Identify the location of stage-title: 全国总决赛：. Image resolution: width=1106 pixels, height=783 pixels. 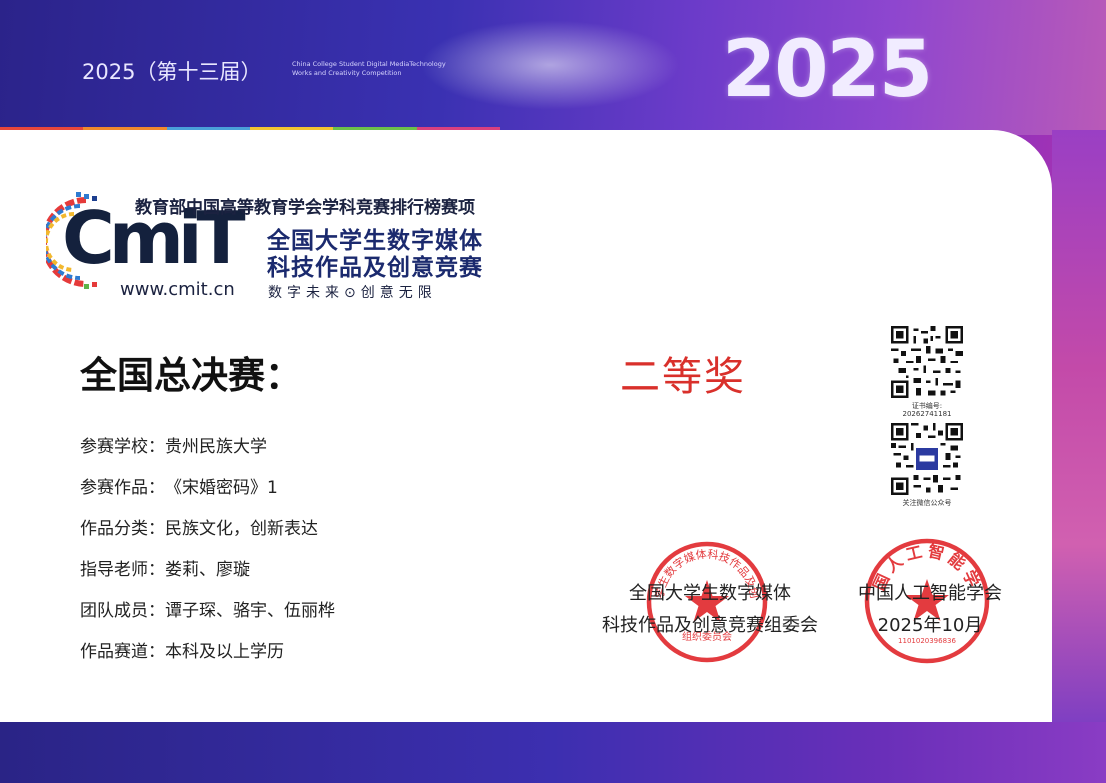
(191, 375).